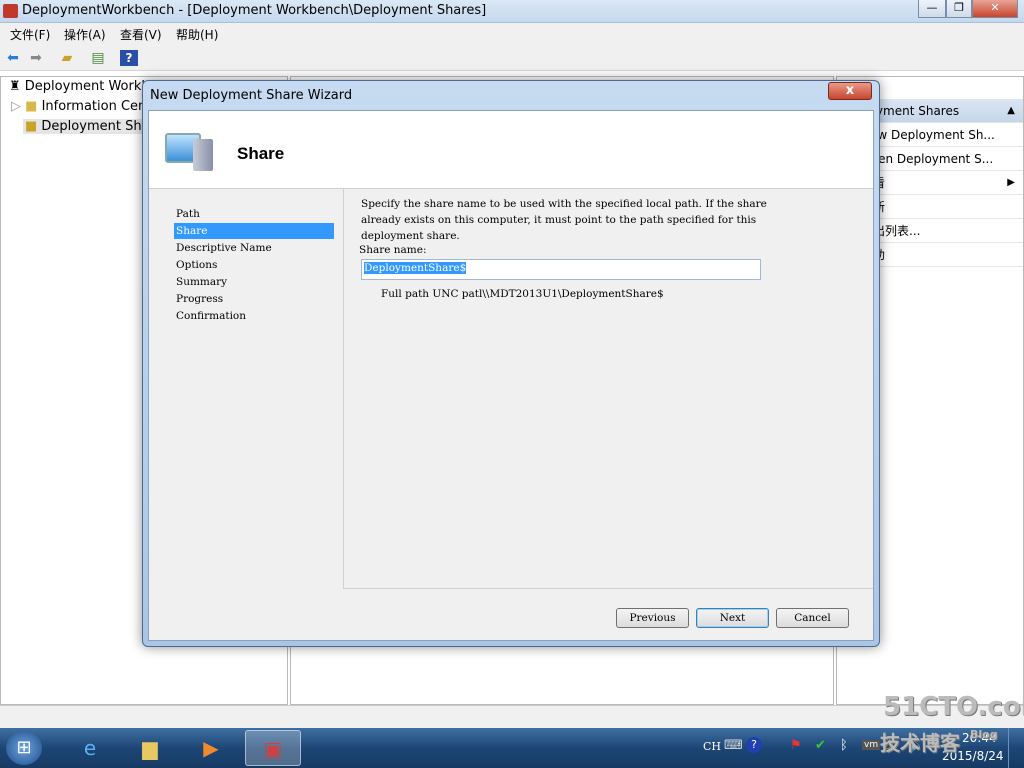  Describe the element at coordinates (512, 34) in the screenshot. I see `menu-bar: 文件(F) 操作(A) 查看(V) 帮助(H)` at that location.